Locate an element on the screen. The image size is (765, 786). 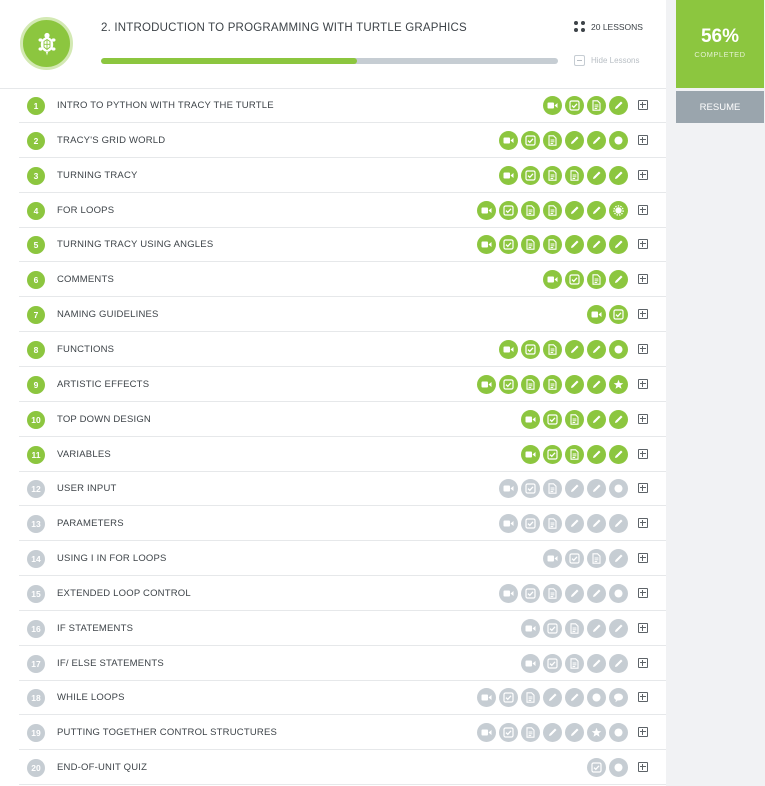
lesson-title: FUNCTIONS is located at coordinates (85, 349).